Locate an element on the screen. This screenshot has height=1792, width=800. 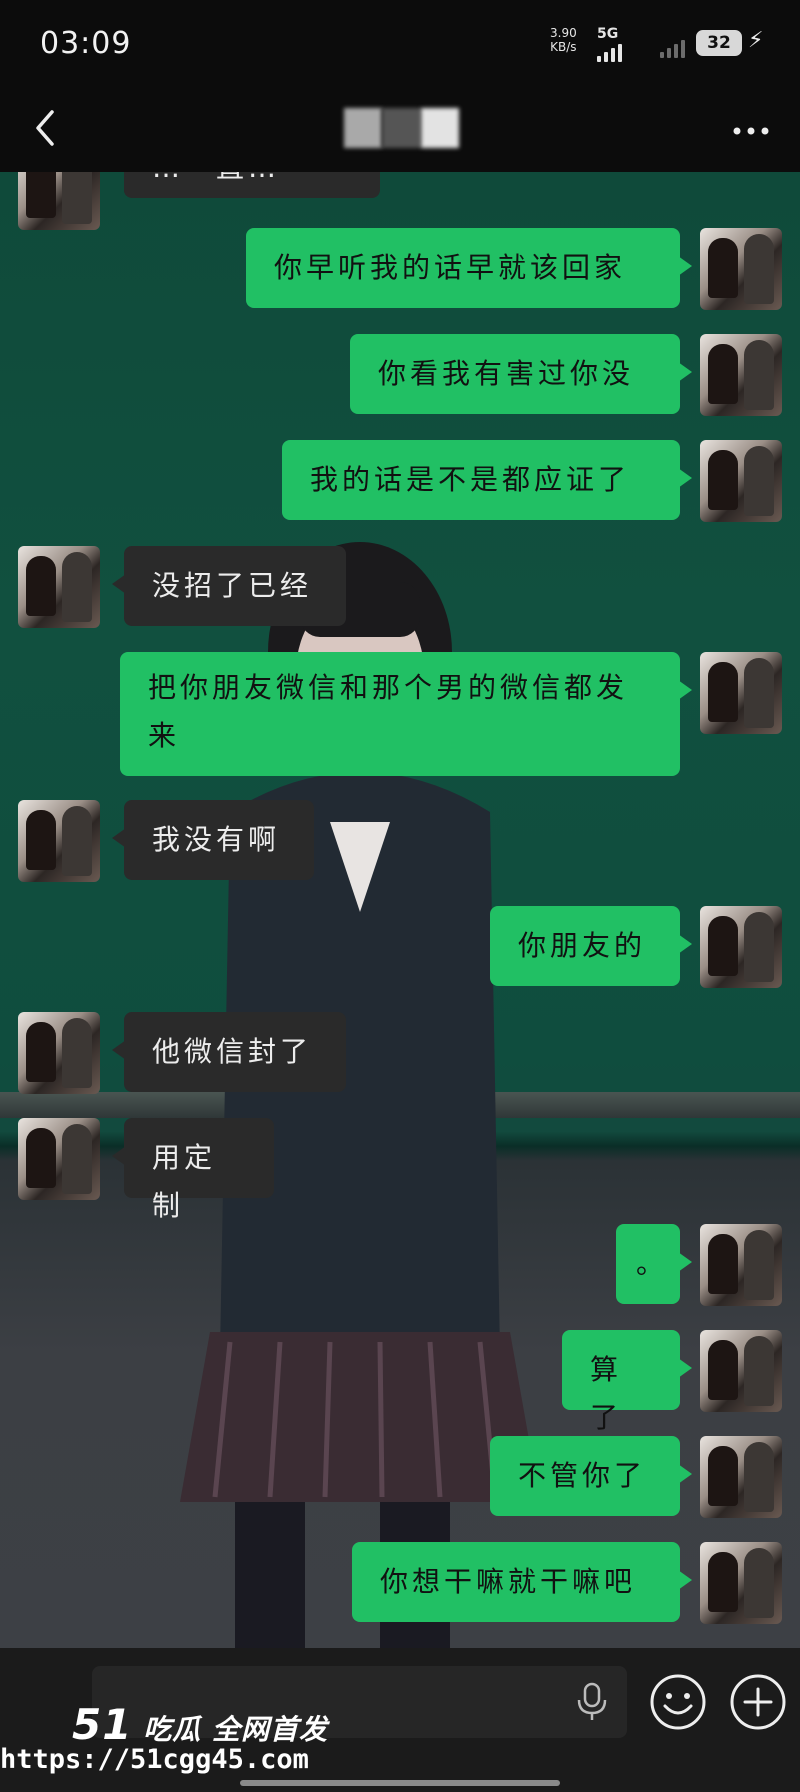
message-bubble-outgoing: 把你朋友微信和那个男的微信都发来 is located at coordinates (406, 714).